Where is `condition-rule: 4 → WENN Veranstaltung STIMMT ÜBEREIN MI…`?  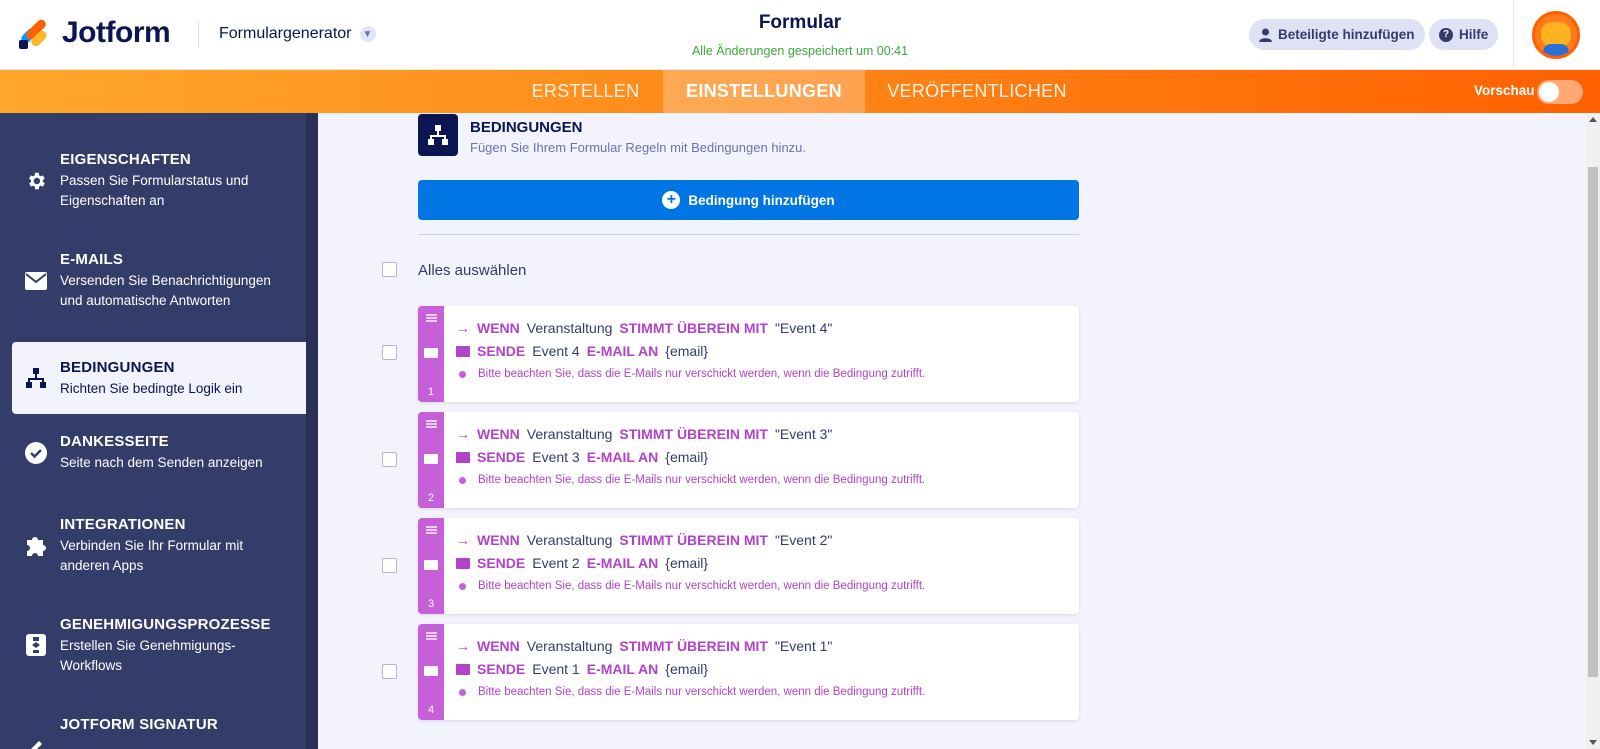
condition-rule: 4 → WENN Veranstaltung STIMMT ÜBEREIN MI… is located at coordinates (748, 672).